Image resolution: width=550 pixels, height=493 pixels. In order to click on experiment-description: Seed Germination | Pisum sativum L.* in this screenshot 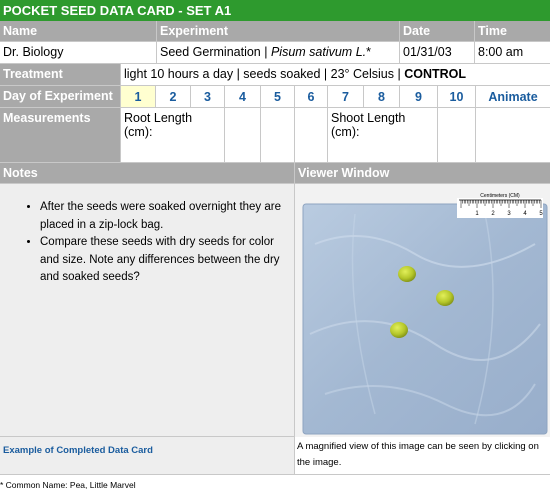, I will do `click(278, 53)`.